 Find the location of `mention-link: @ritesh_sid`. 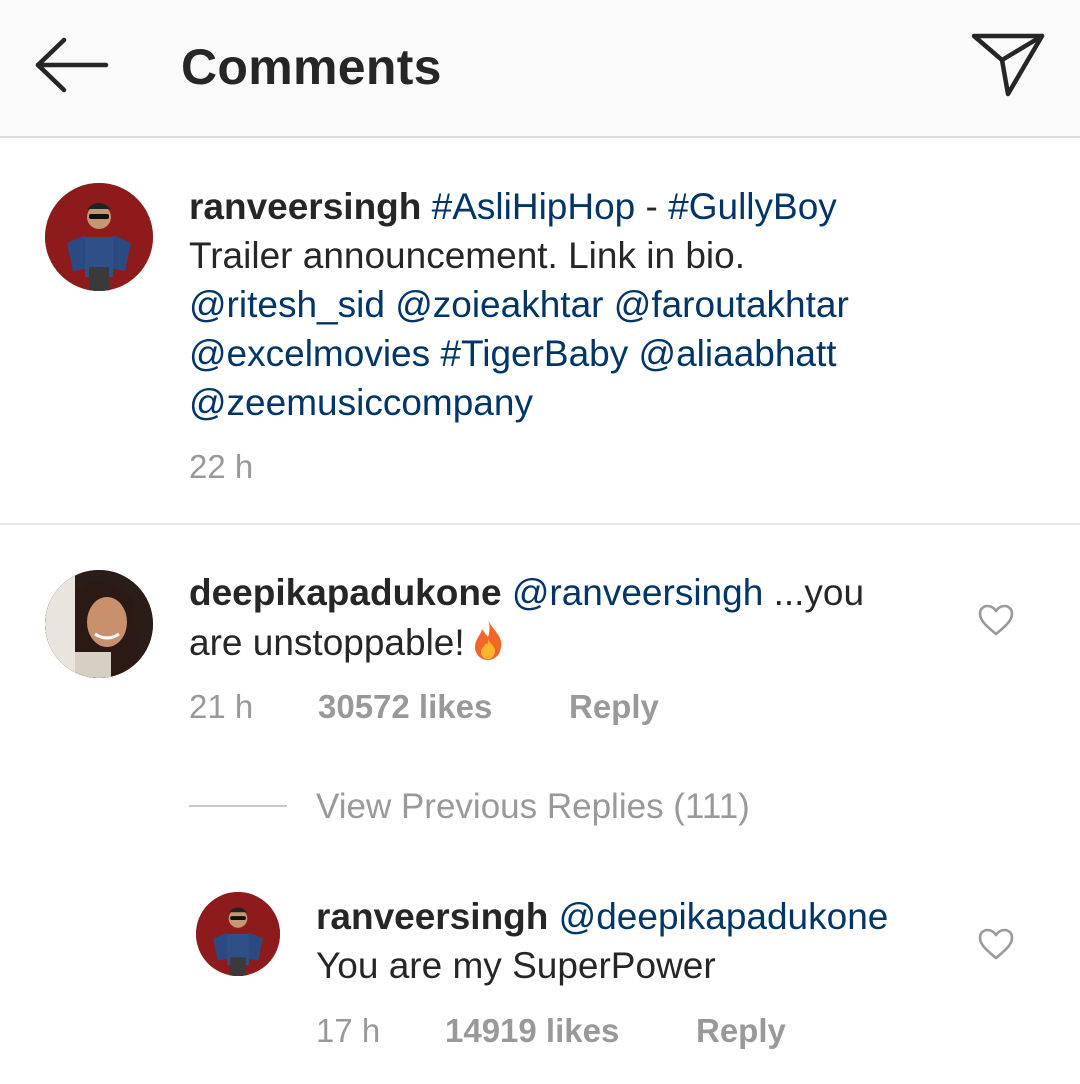

mention-link: @ritesh_sid is located at coordinates (287, 304).